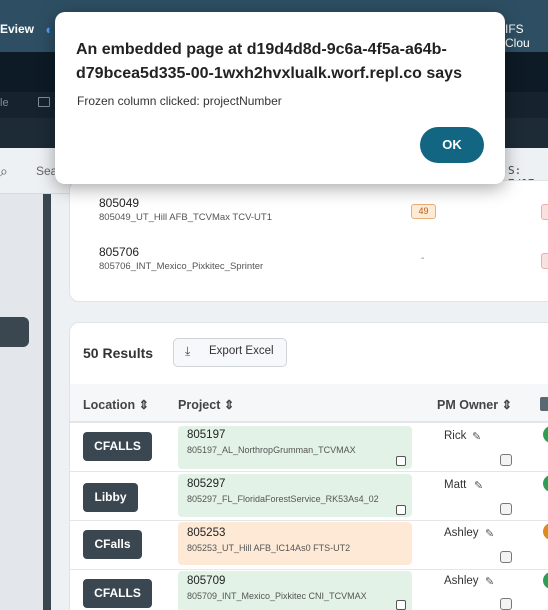  I want to click on browser-tab-icon: ◖, so click(48, 29).